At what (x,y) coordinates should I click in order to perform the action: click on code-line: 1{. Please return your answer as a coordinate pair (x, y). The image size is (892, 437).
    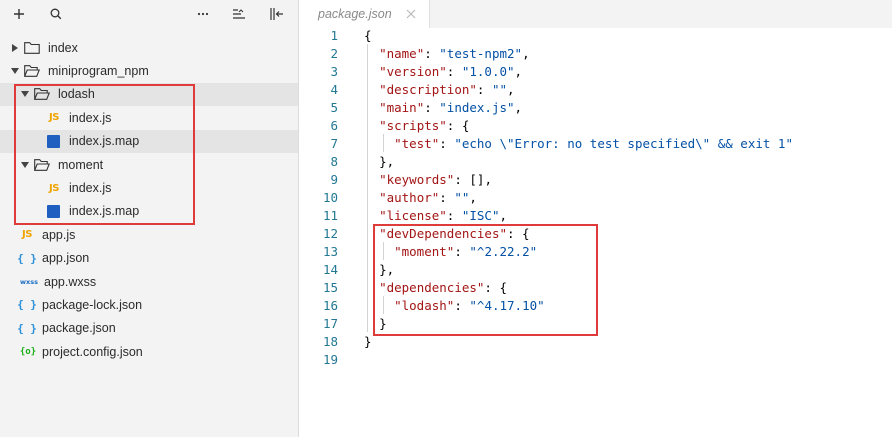
    Looking at the image, I should click on (596, 35).